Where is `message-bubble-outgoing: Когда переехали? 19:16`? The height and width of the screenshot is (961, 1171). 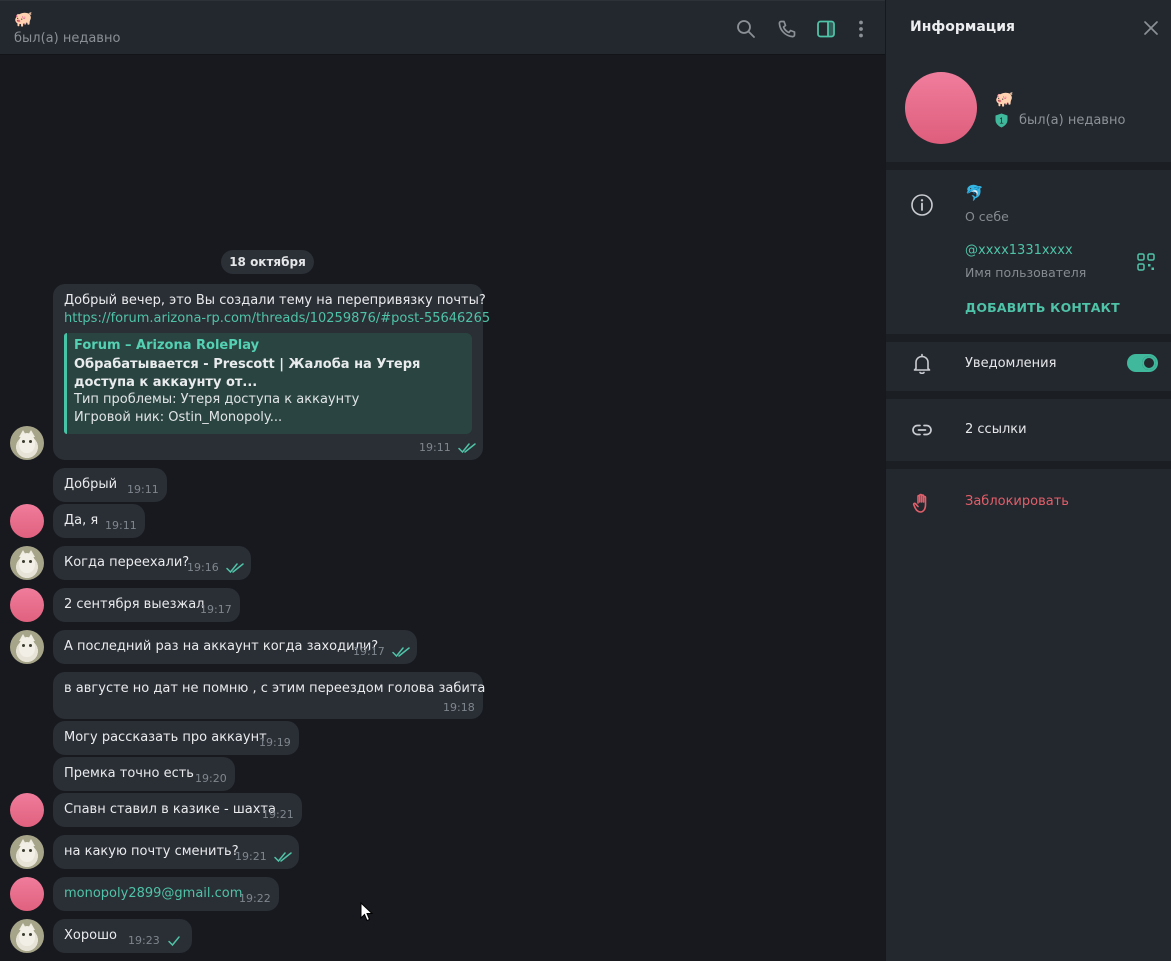 message-bubble-outgoing: Когда переехали? 19:16 is located at coordinates (152, 563).